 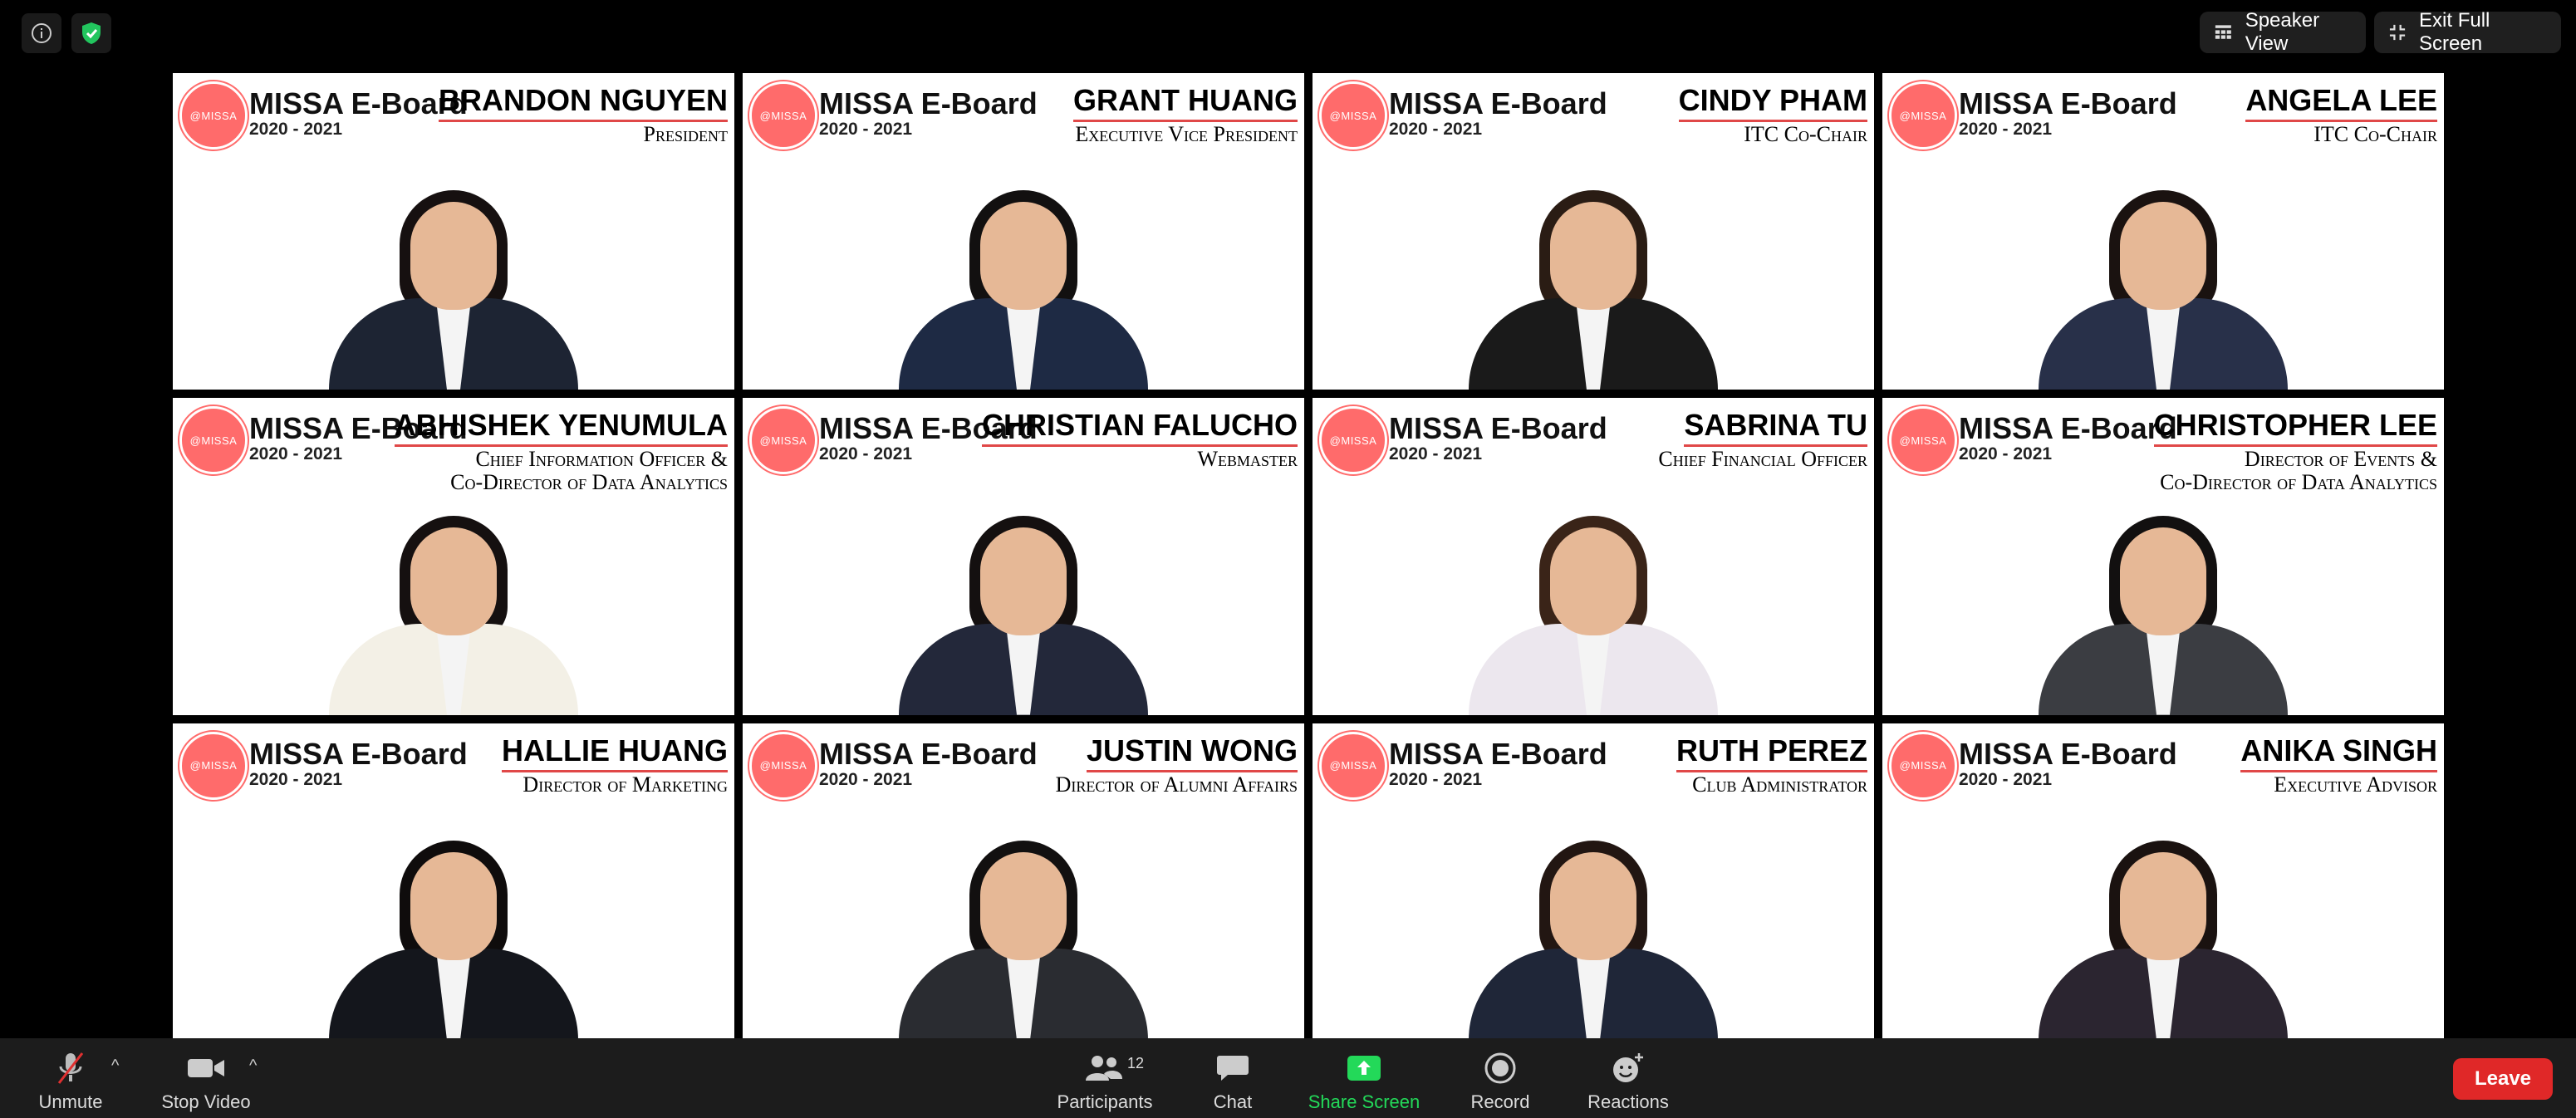 What do you see at coordinates (1192, 752) in the screenshot?
I see `member-name: JUSTIN WONG` at bounding box center [1192, 752].